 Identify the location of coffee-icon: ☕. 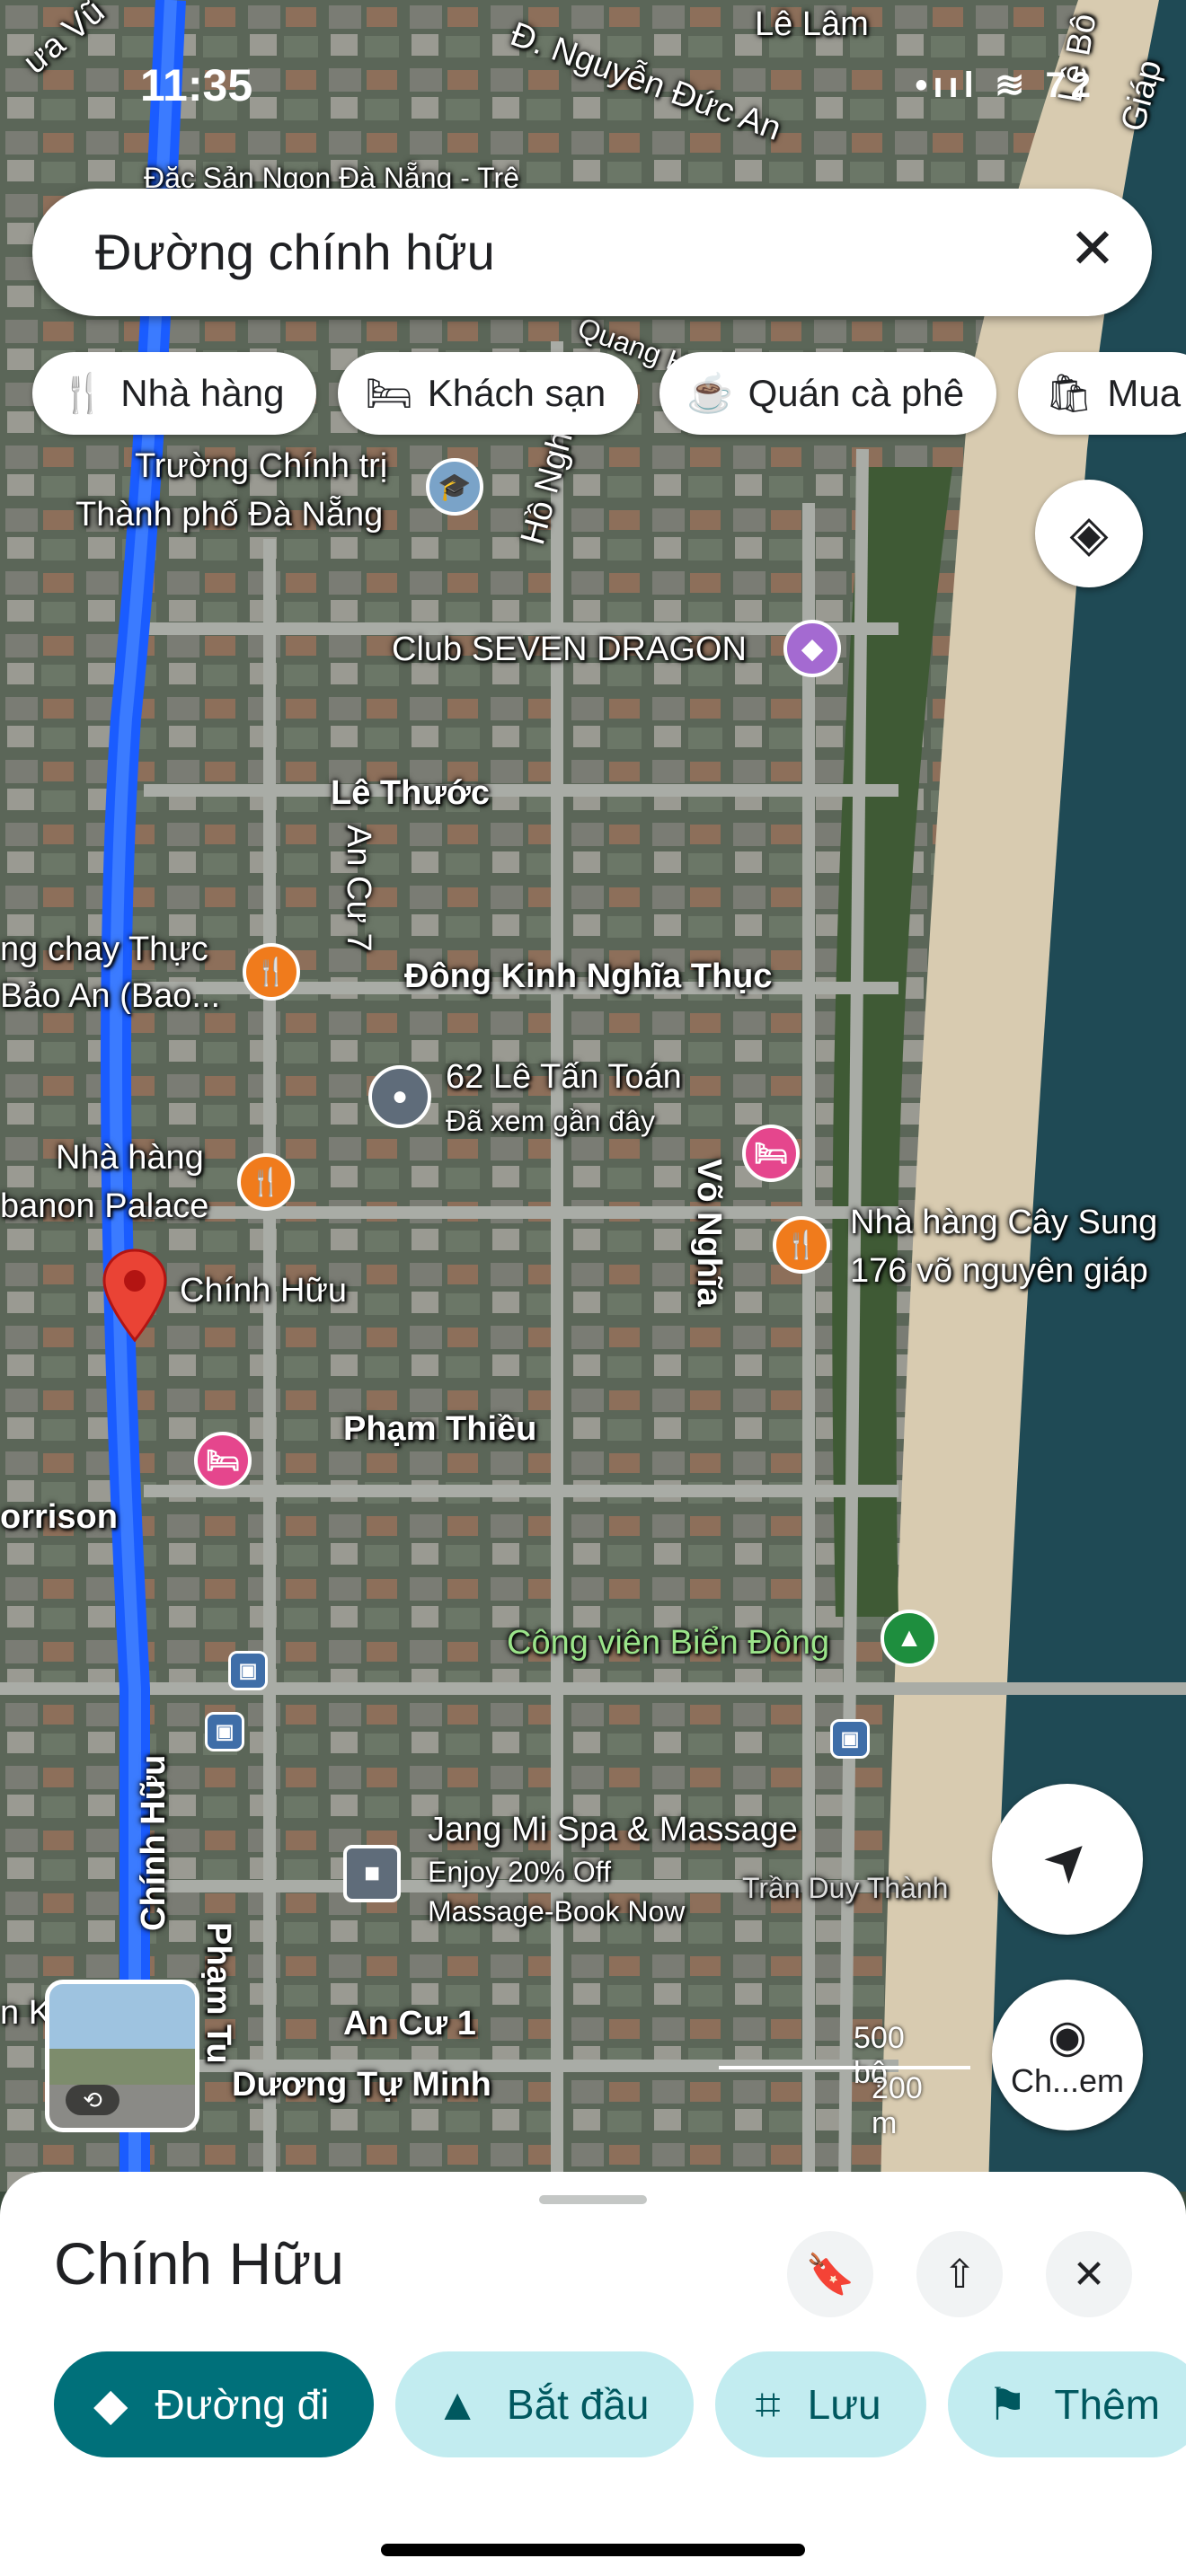
(710, 392).